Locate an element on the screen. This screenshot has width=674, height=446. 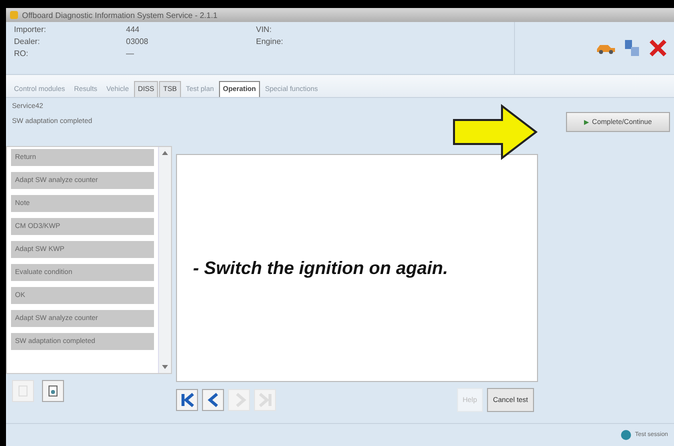
document-icon is located at coordinates (53, 391).